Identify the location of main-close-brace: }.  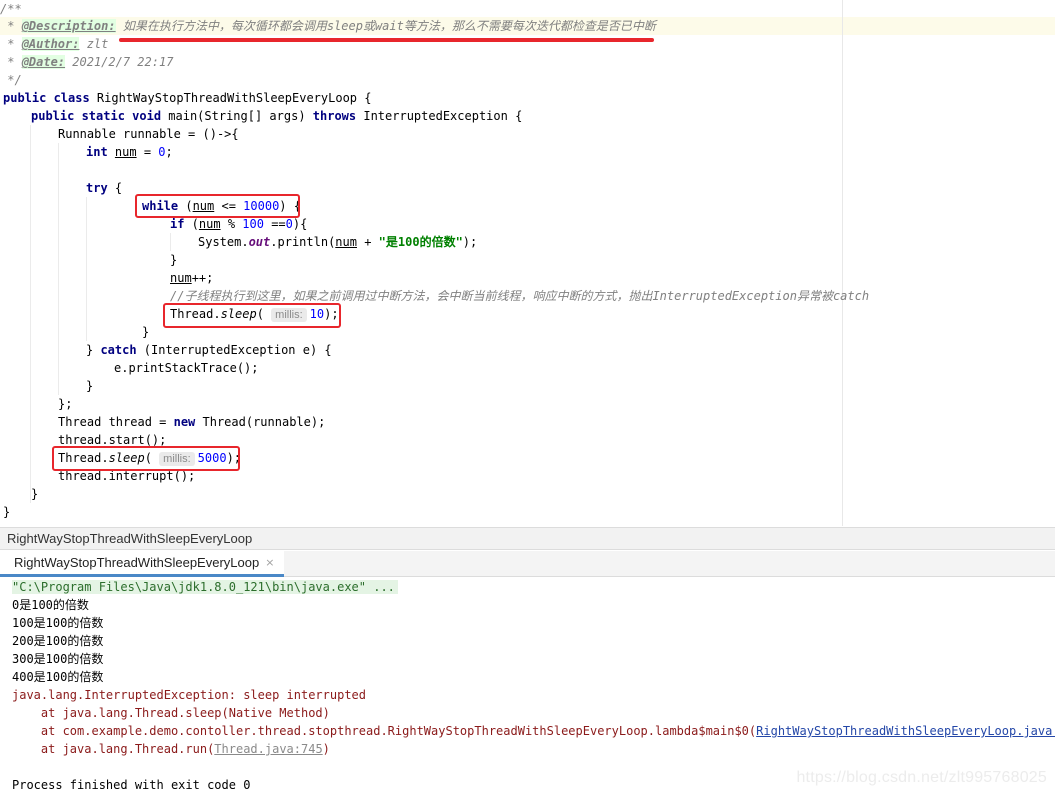
(35, 494).